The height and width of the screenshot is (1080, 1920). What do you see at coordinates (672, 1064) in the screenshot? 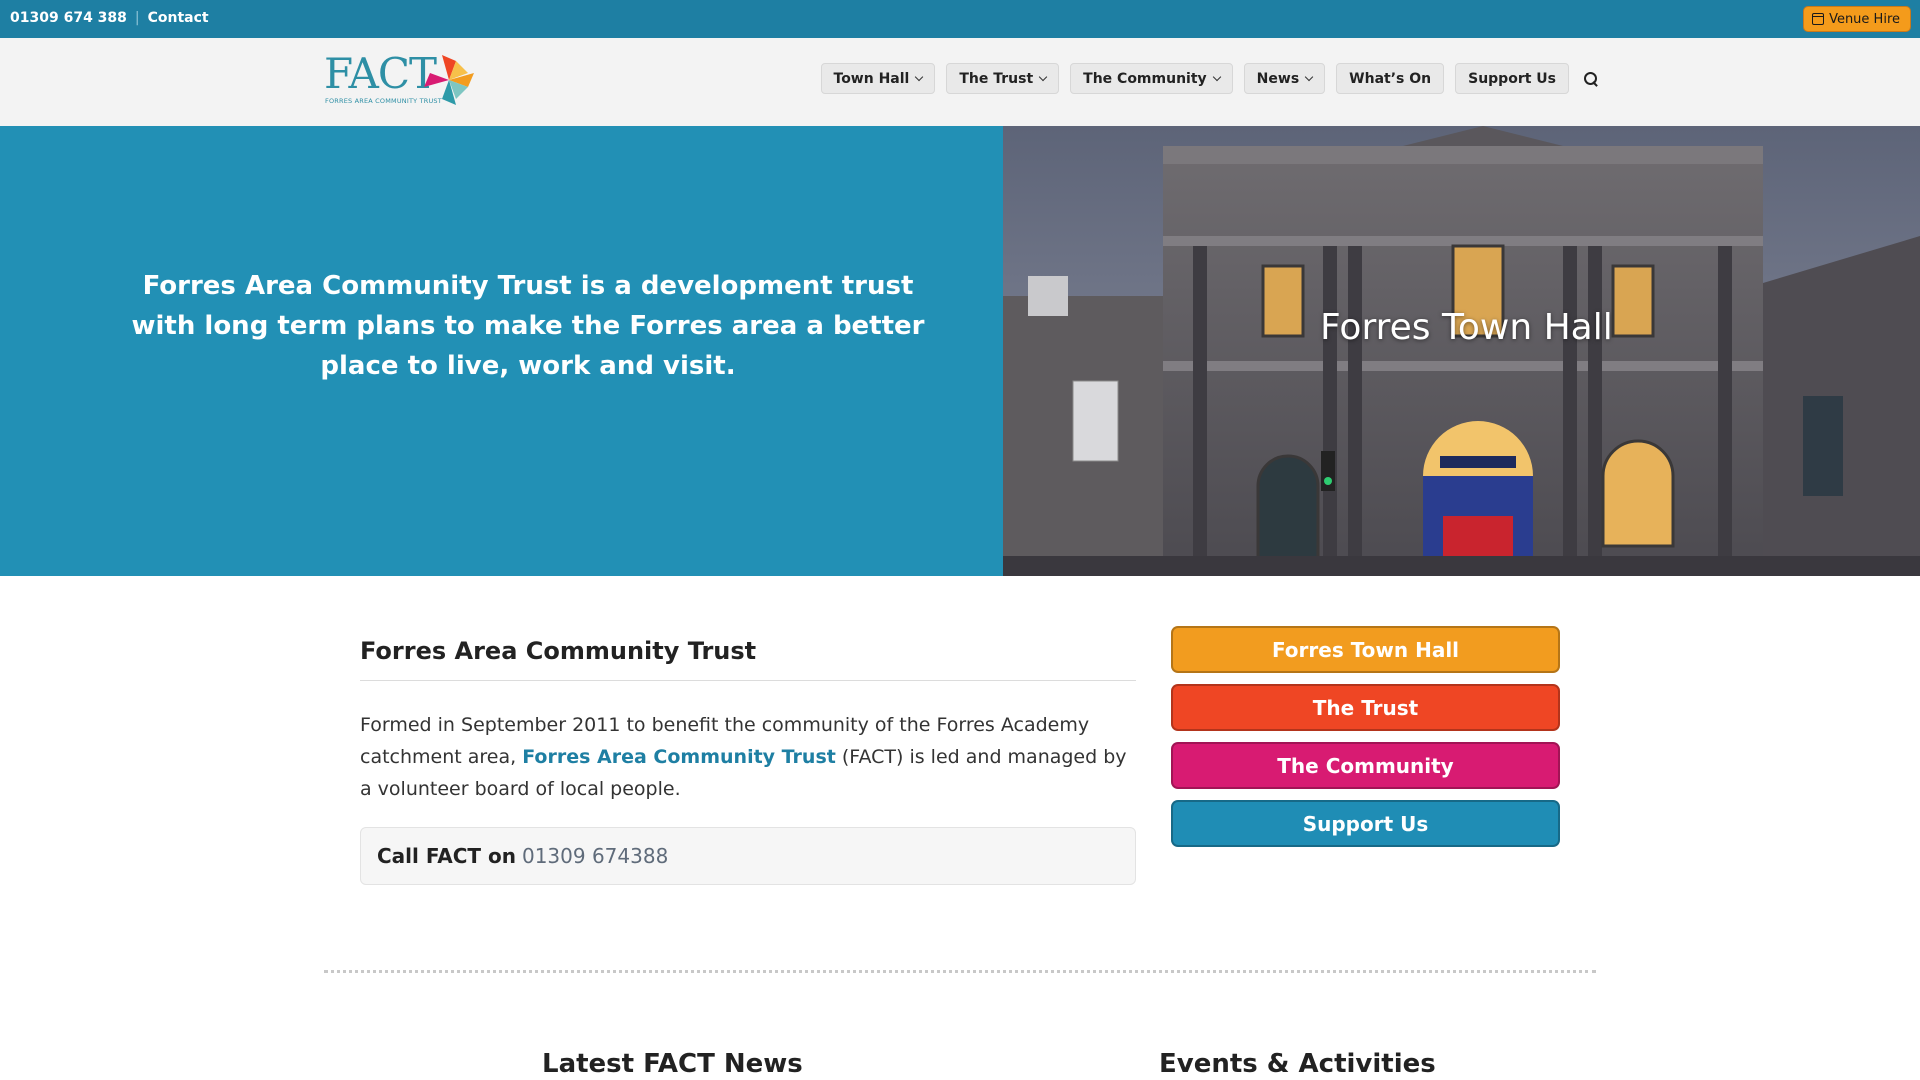
I see `latest-news-heading: Latest FACT News` at bounding box center [672, 1064].